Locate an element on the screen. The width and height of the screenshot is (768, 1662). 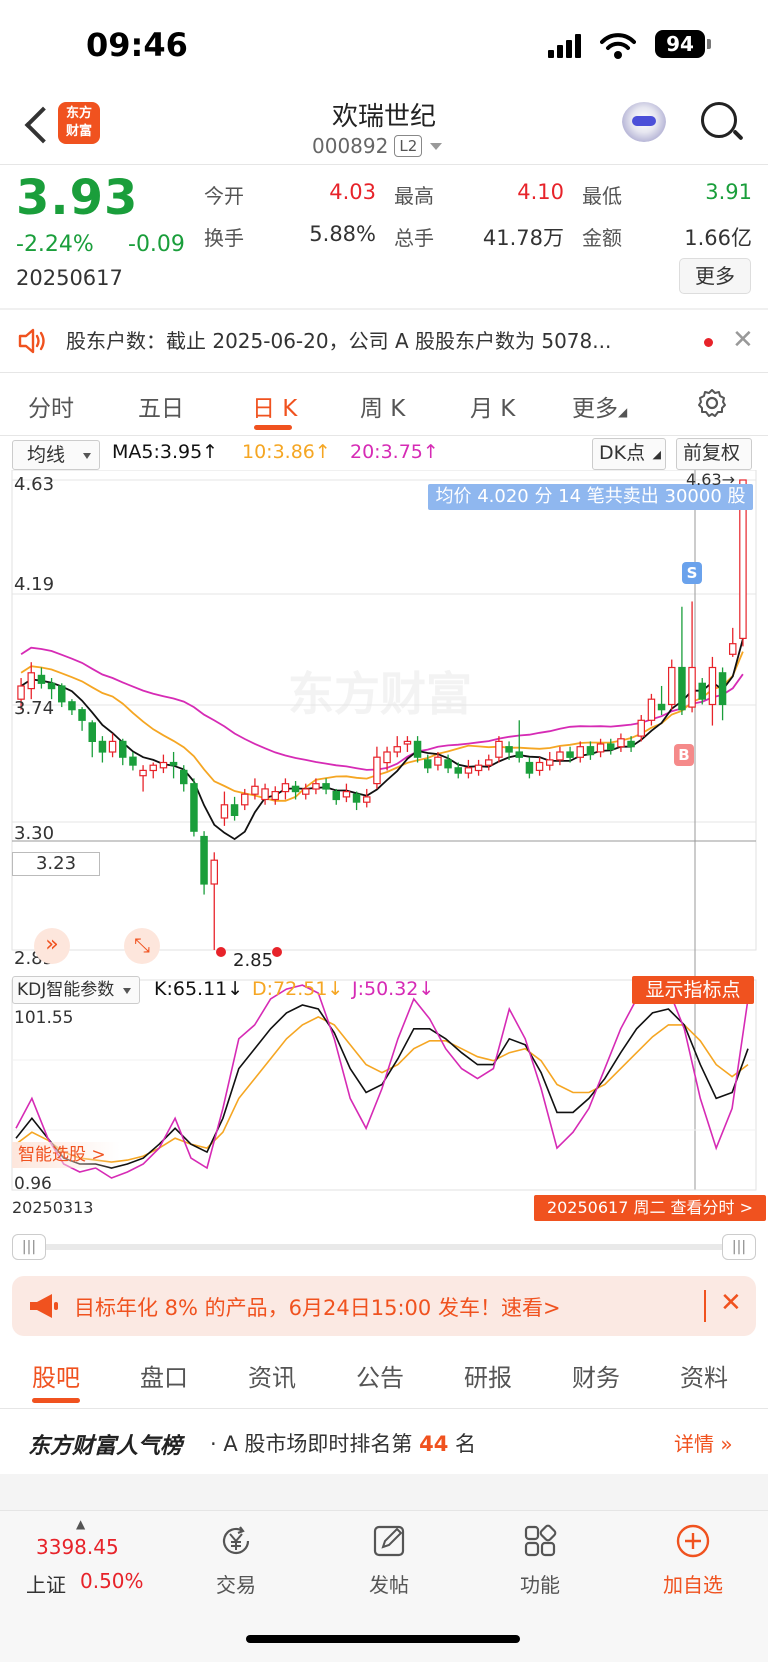
kdj-j-value: J:50.32↓ is located at coordinates (393, 989).